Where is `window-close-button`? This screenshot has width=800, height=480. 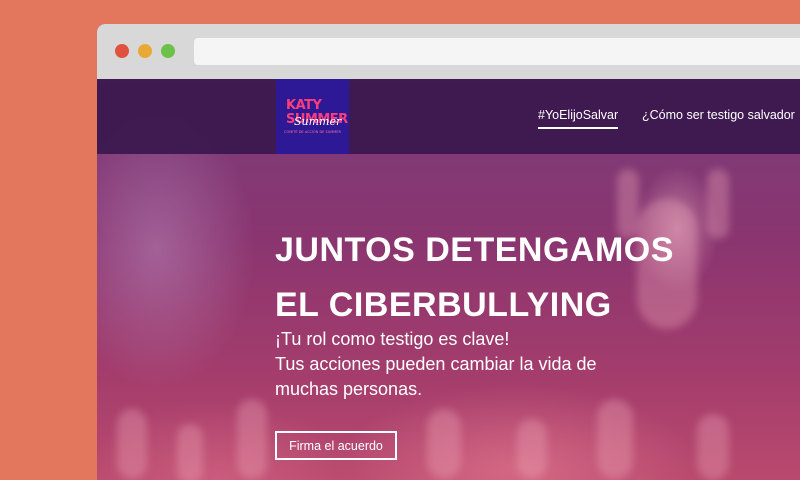
window-close-button is located at coordinates (122, 51).